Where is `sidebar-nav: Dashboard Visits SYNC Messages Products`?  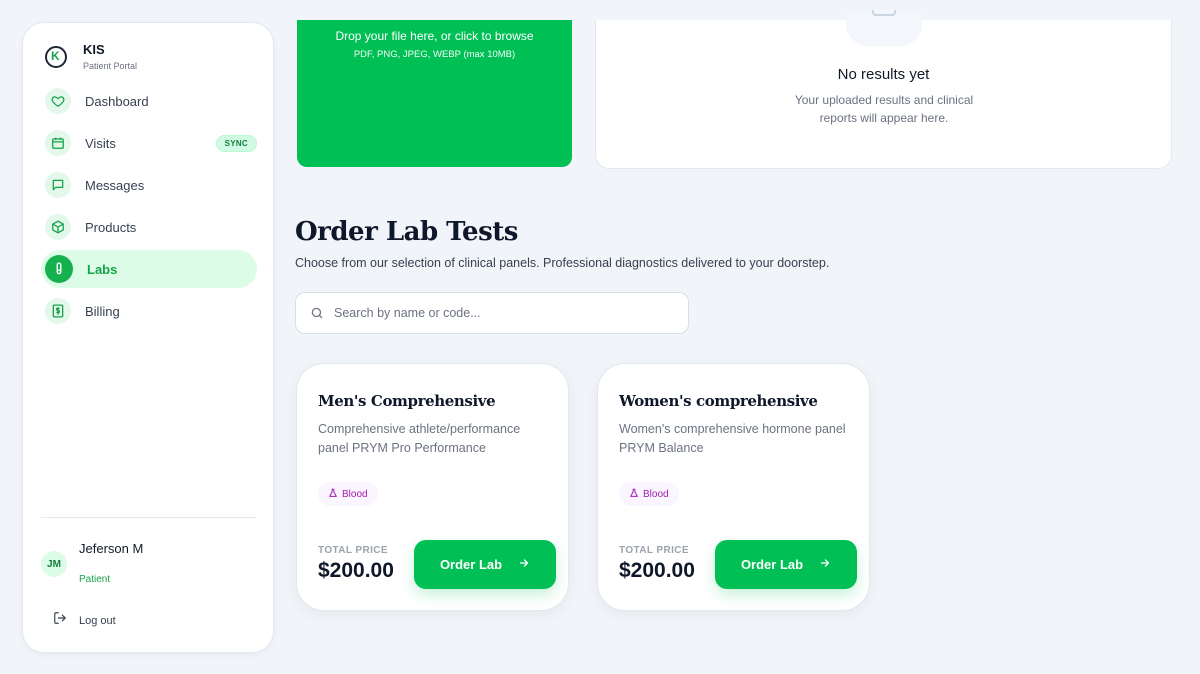 sidebar-nav: Dashboard Visits SYNC Messages Products is located at coordinates (149, 208).